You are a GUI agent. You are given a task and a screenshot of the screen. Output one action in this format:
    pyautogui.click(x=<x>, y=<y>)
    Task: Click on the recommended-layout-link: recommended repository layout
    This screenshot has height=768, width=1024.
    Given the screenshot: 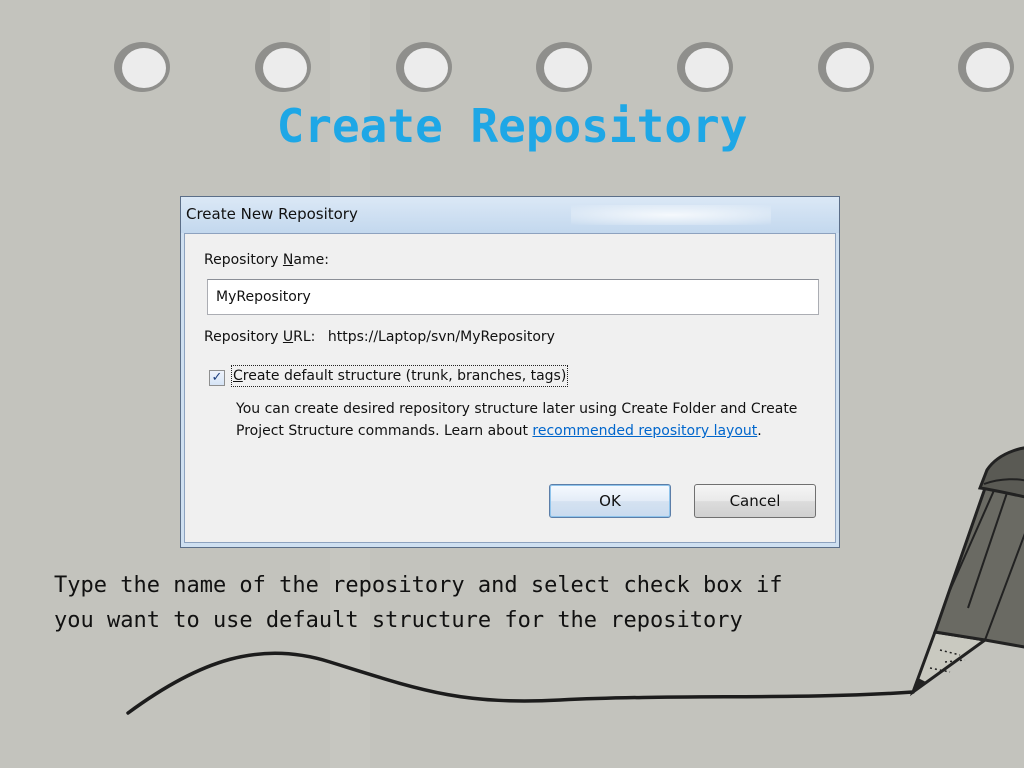 What is the action you would take?
    pyautogui.click(x=644, y=431)
    